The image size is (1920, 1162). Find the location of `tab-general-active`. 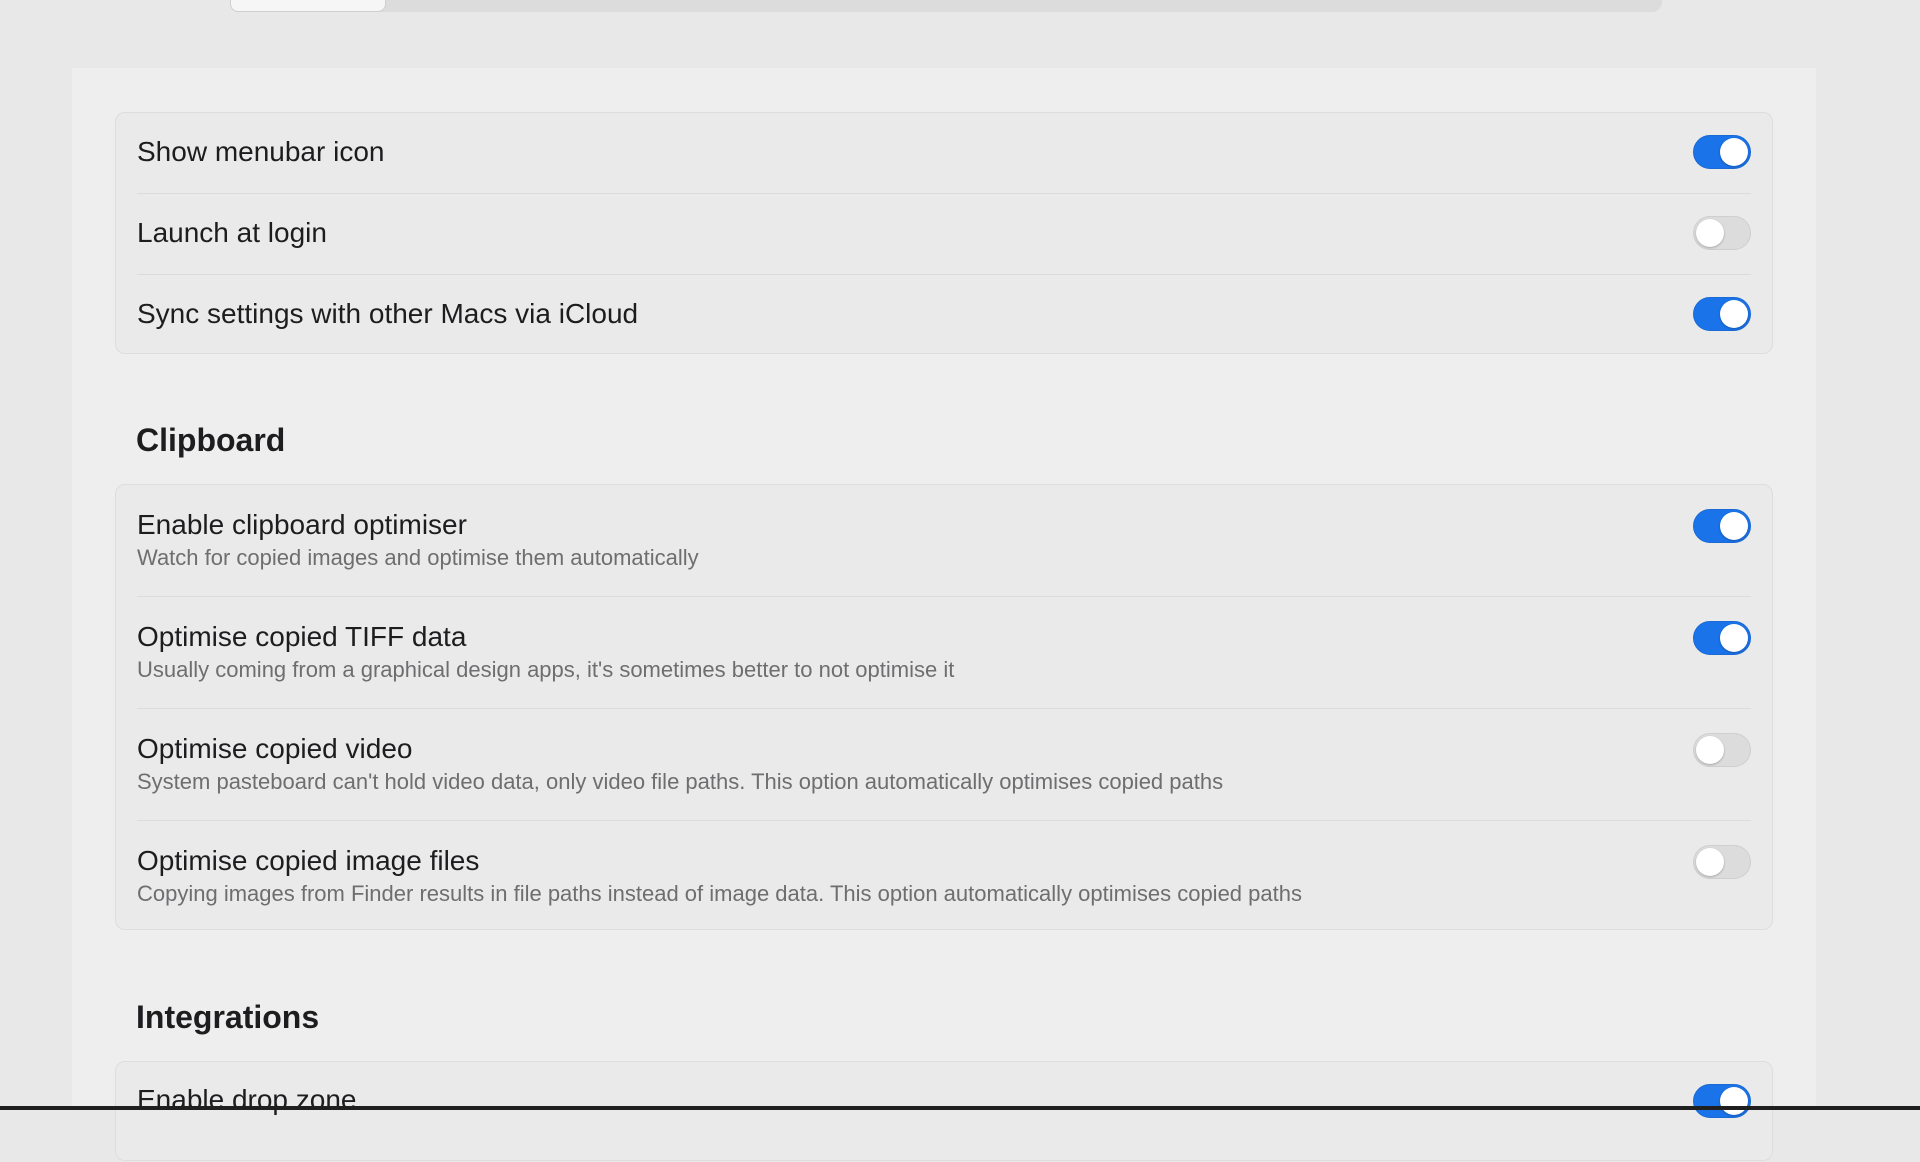

tab-general-active is located at coordinates (308, 6).